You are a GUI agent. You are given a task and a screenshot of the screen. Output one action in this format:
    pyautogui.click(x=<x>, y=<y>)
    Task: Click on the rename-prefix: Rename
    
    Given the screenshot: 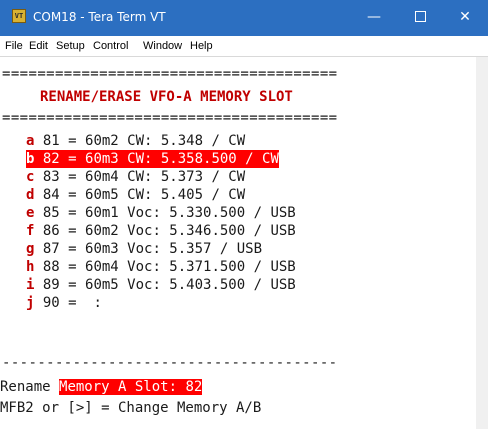 What is the action you would take?
    pyautogui.click(x=30, y=387)
    